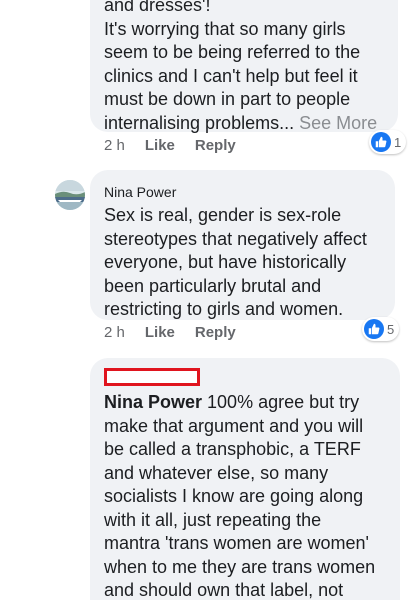 The image size is (412, 600). Describe the element at coordinates (231, 75) in the screenshot. I see `comment-line: clinics and I can't help but feel it` at that location.